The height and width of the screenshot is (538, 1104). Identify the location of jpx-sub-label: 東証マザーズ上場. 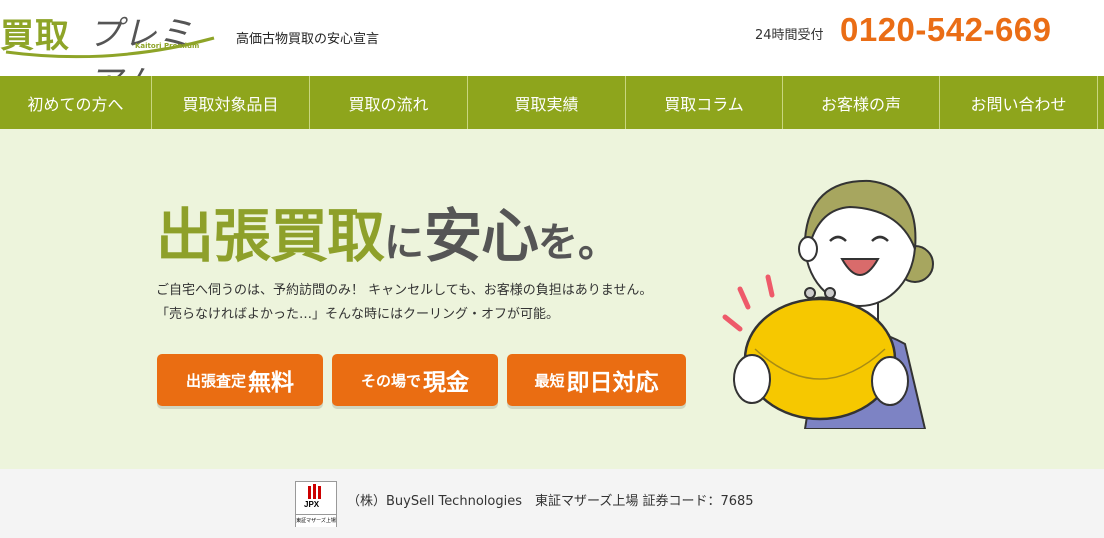
(316, 520).